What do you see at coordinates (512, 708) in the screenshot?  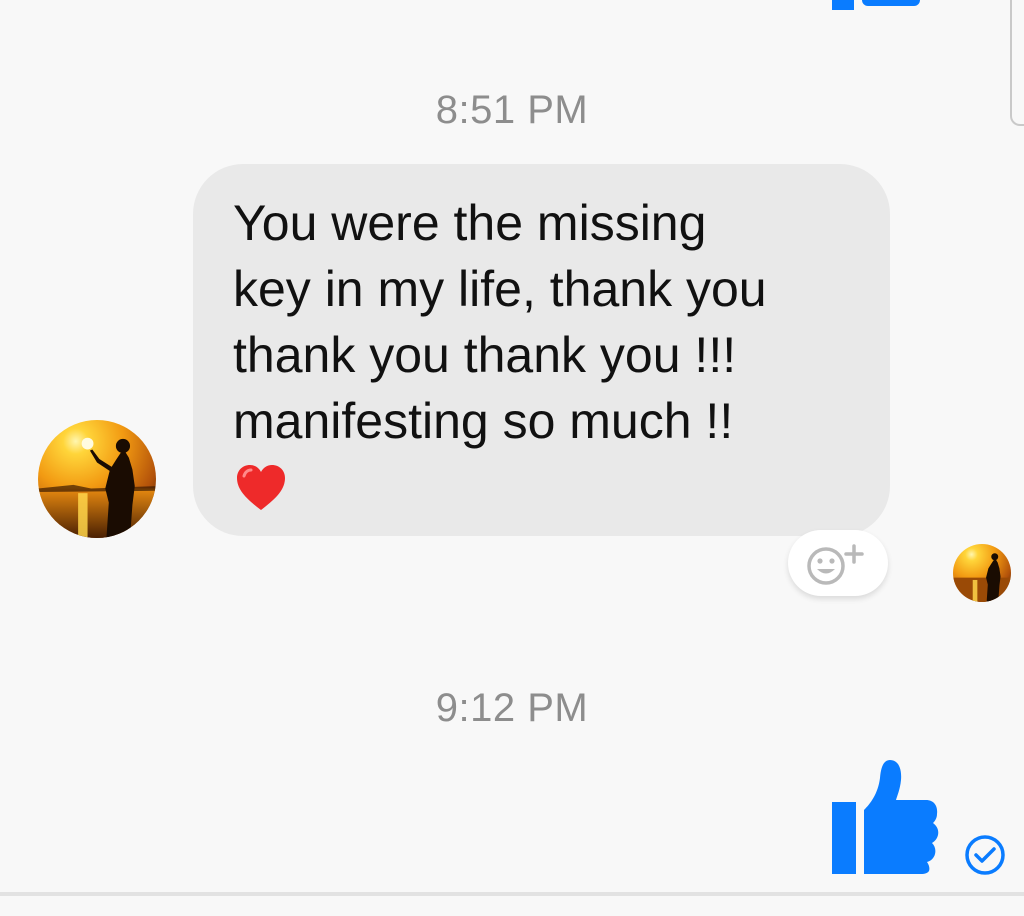 I see `timestamp: 9:12 PM` at bounding box center [512, 708].